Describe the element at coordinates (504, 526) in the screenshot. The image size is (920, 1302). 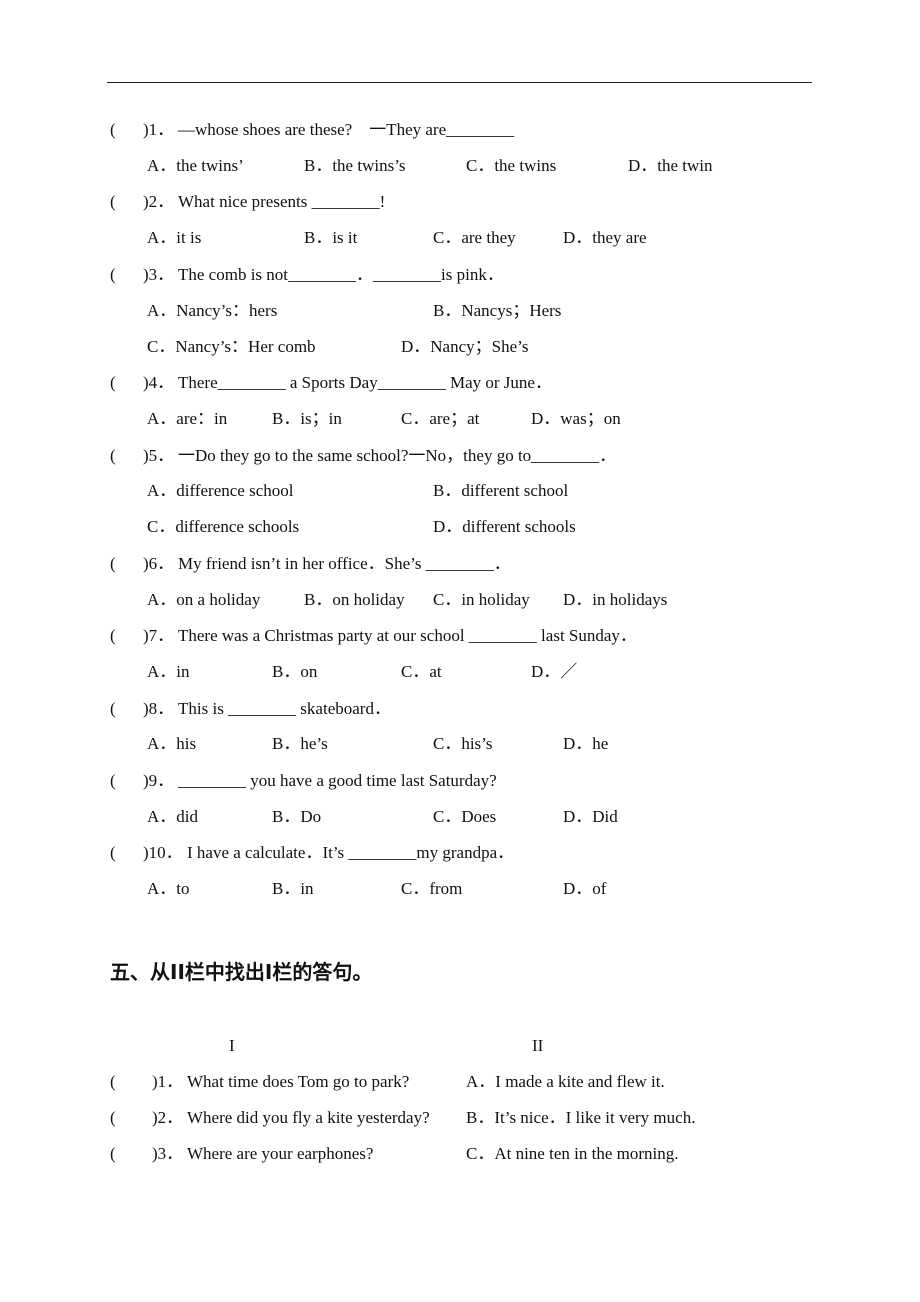
I see `answer-option: D．different schools` at that location.